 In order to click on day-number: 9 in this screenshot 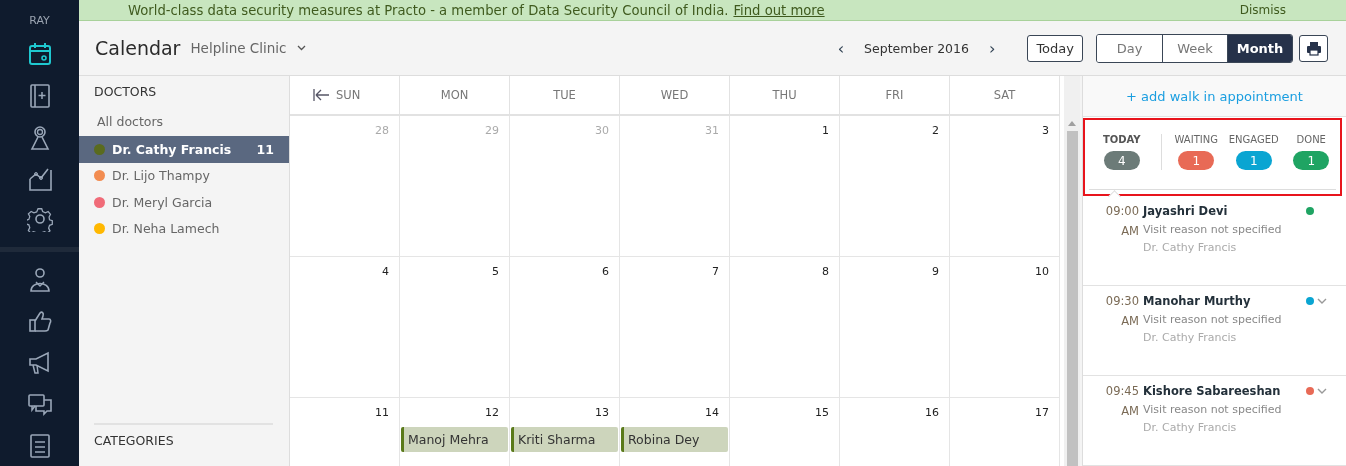, I will do `click(935, 271)`.